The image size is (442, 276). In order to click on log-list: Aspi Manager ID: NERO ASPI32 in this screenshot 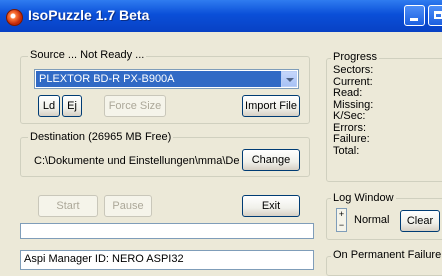, I will do `click(167, 260)`.